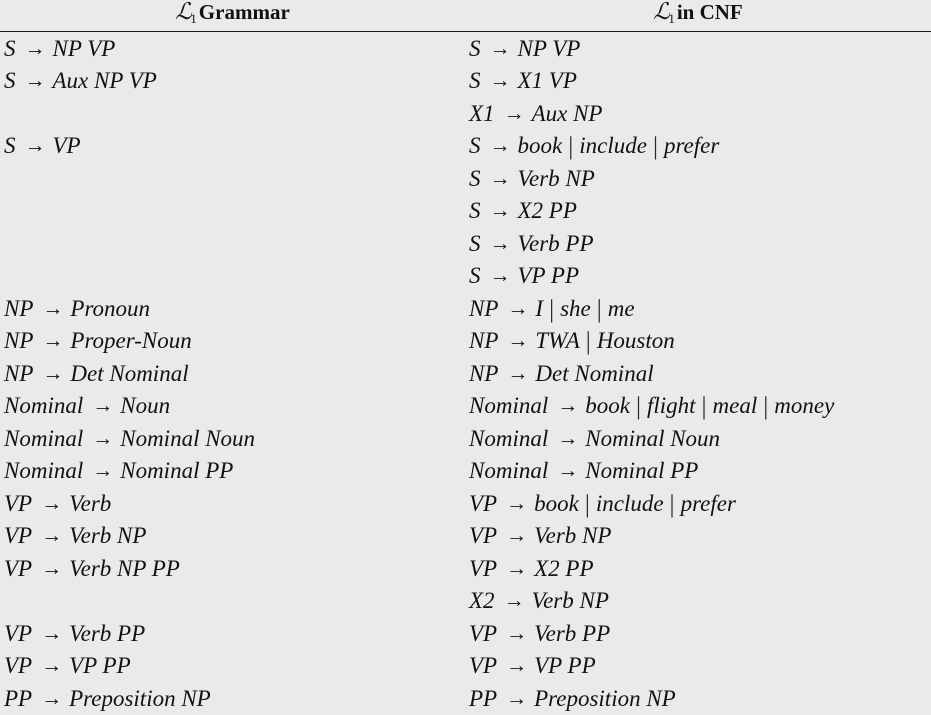 This screenshot has width=931, height=715. I want to click on rule-cell-left: Nominal → Nominal PP, so click(232, 471).